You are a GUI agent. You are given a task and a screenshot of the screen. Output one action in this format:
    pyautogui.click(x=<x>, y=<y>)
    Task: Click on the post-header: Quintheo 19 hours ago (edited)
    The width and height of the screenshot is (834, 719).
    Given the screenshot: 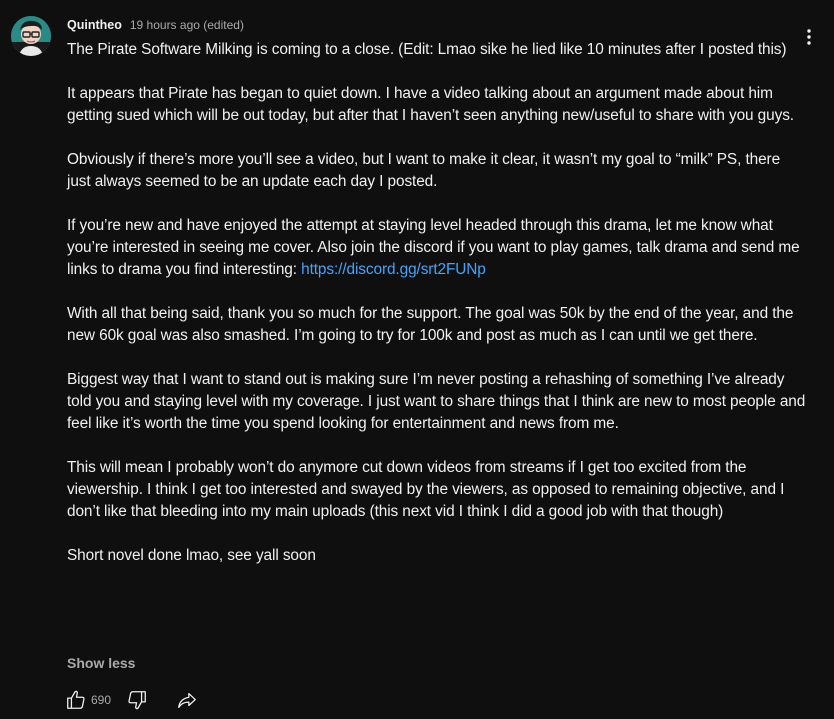 What is the action you would take?
    pyautogui.click(x=155, y=25)
    